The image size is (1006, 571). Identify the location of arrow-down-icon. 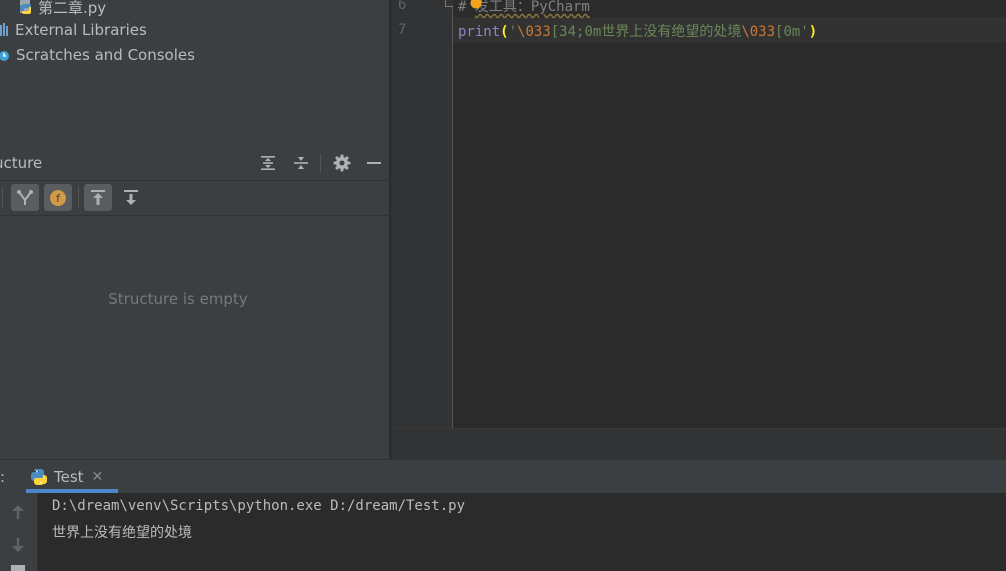
(18, 545).